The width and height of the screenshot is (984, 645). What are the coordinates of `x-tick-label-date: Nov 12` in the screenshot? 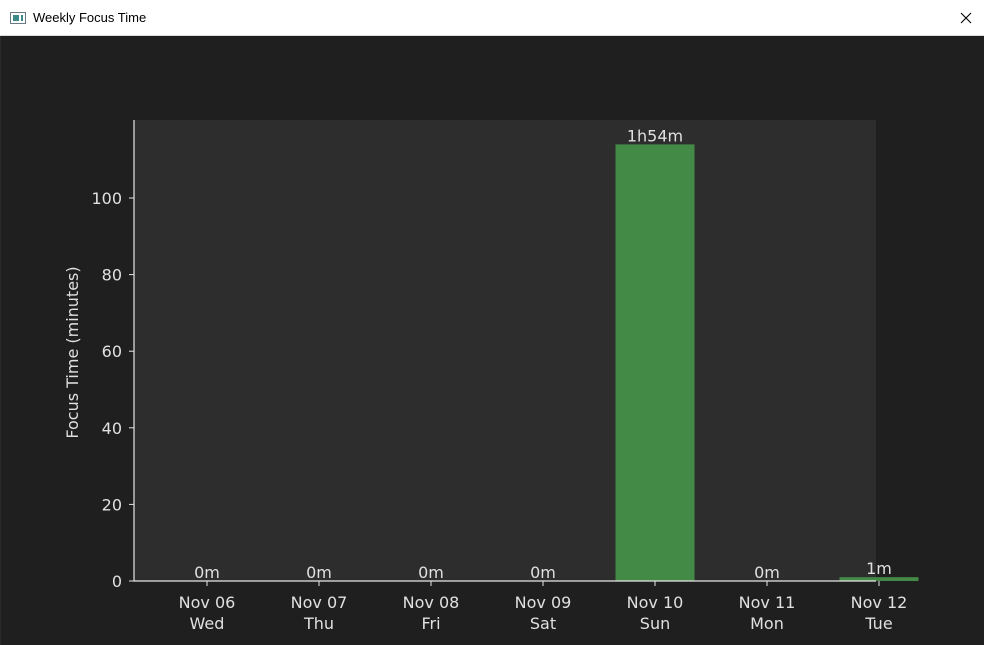 It's located at (879, 602).